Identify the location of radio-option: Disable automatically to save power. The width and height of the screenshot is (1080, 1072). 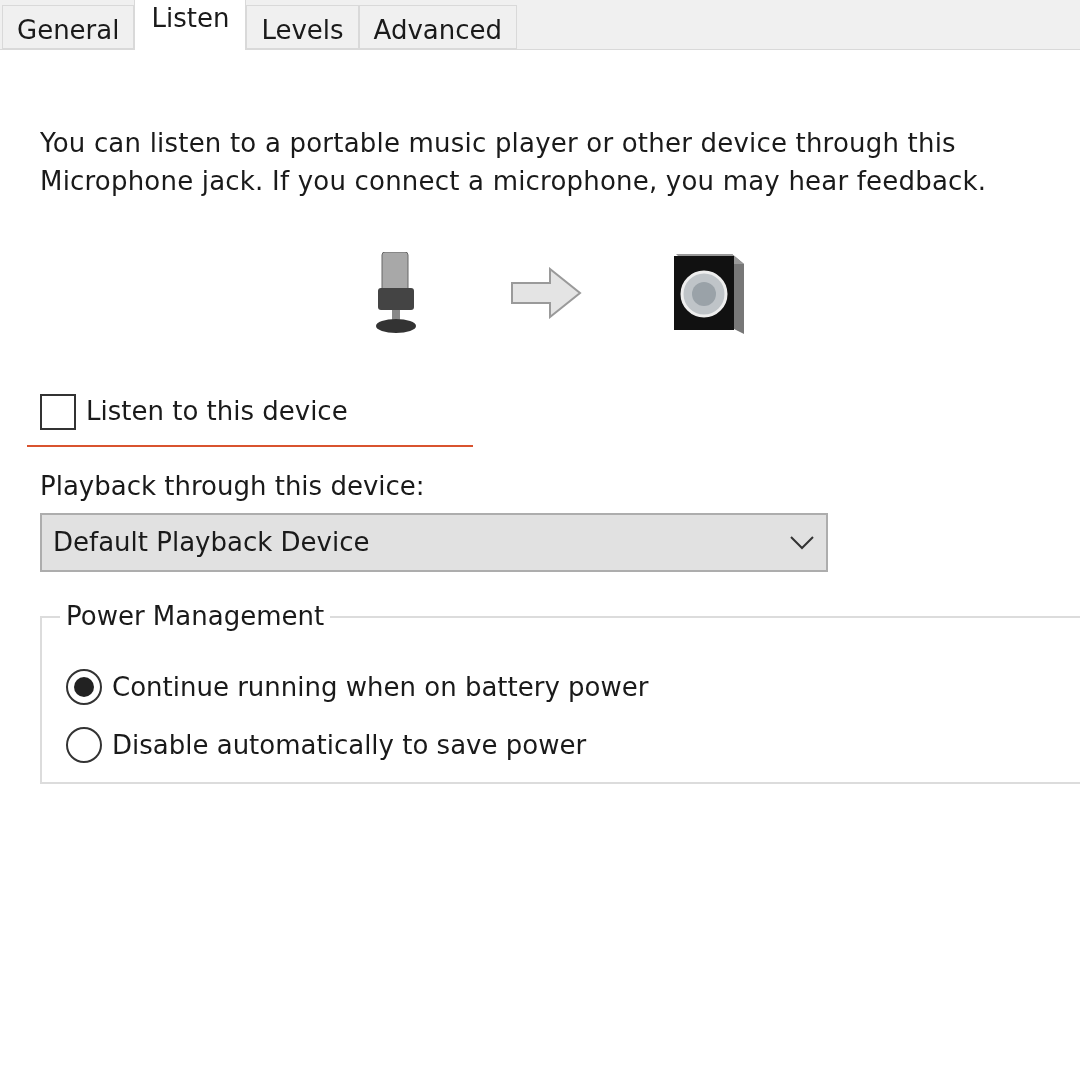
(573, 745).